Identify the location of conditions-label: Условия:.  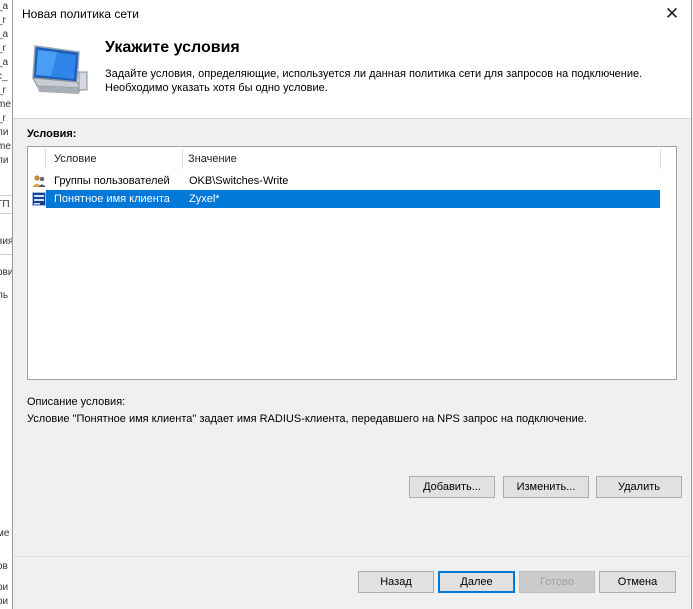
(52, 134).